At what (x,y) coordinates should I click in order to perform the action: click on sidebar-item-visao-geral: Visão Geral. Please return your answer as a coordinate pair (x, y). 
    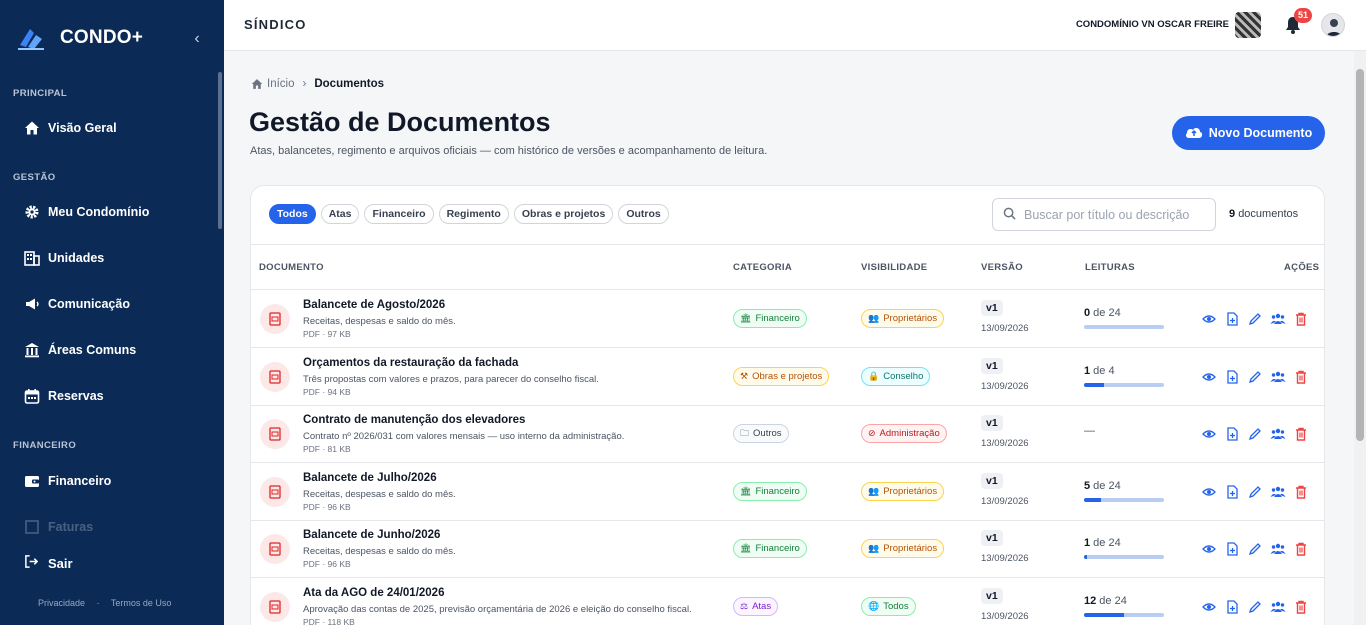
    Looking at the image, I should click on (108, 128).